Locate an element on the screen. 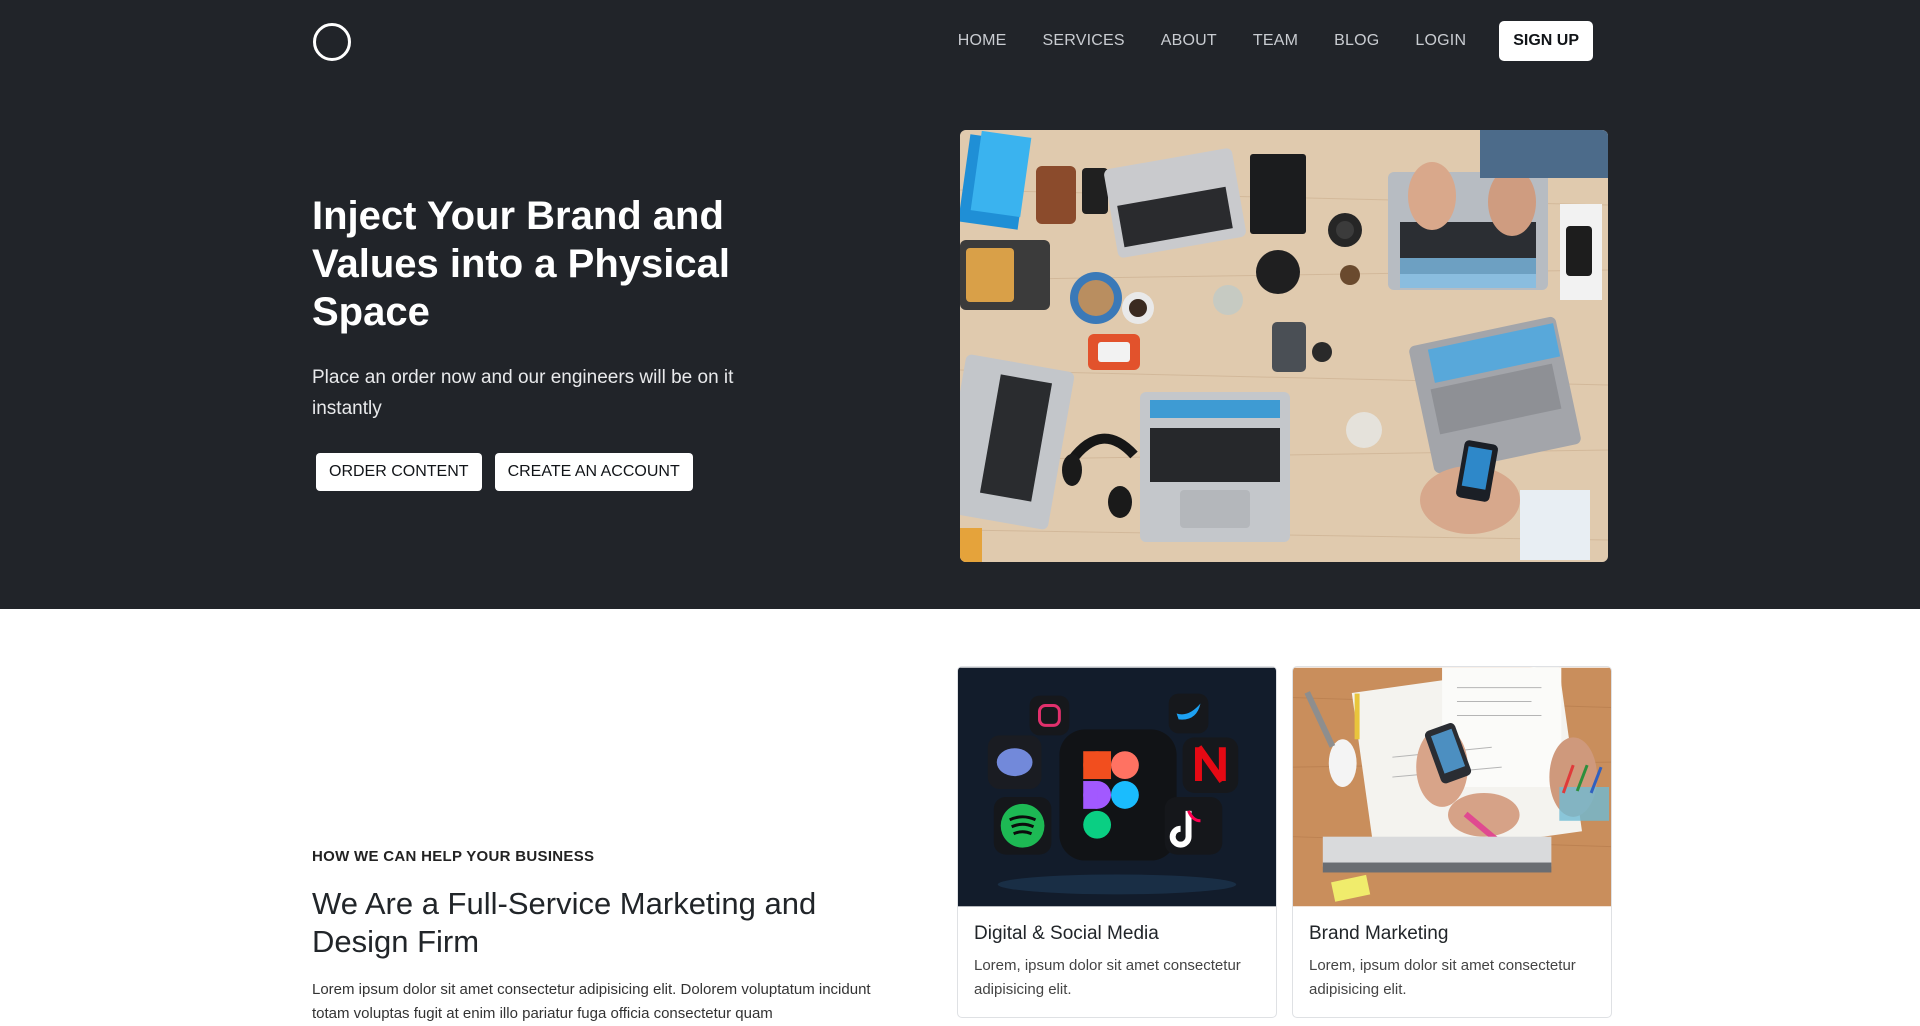 Image resolution: width=1920 pixels, height=1026 pixels. nav-services: SERVICES is located at coordinates (1084, 41).